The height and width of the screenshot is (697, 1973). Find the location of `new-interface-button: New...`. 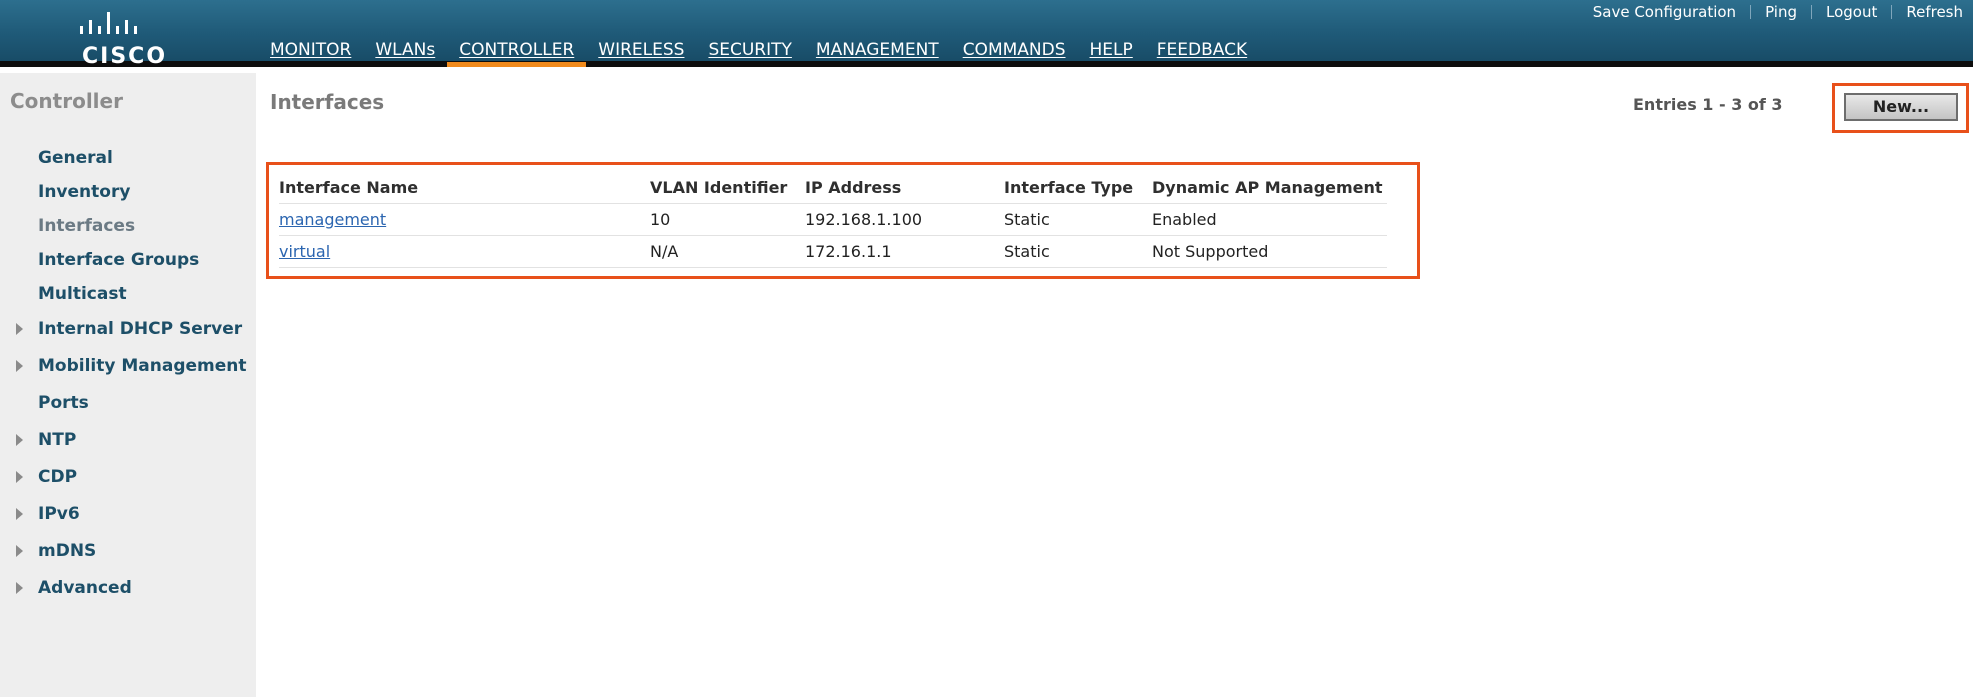

new-interface-button: New... is located at coordinates (1901, 107).